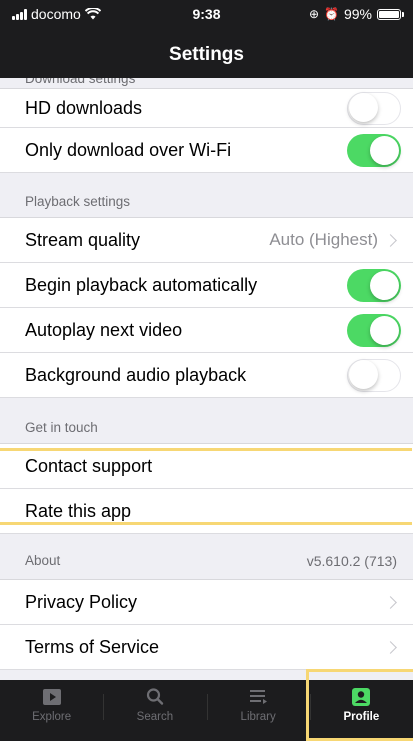 This screenshot has width=413, height=741. I want to click on page-title: Settings, so click(206, 54).